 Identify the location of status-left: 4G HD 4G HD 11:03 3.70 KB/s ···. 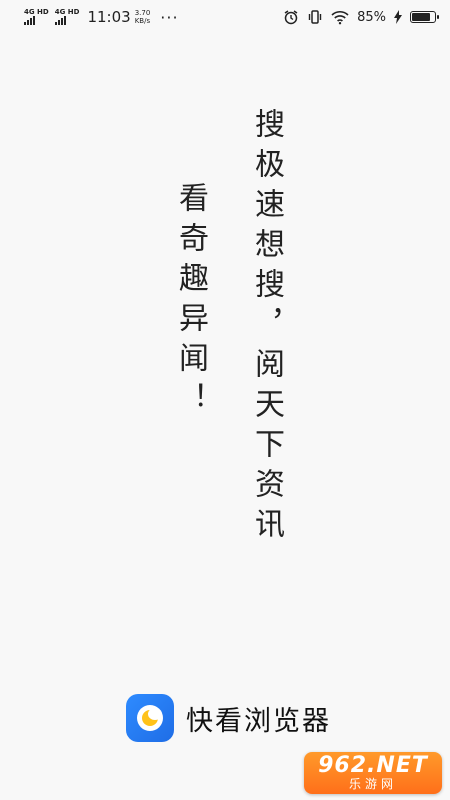
(101, 17).